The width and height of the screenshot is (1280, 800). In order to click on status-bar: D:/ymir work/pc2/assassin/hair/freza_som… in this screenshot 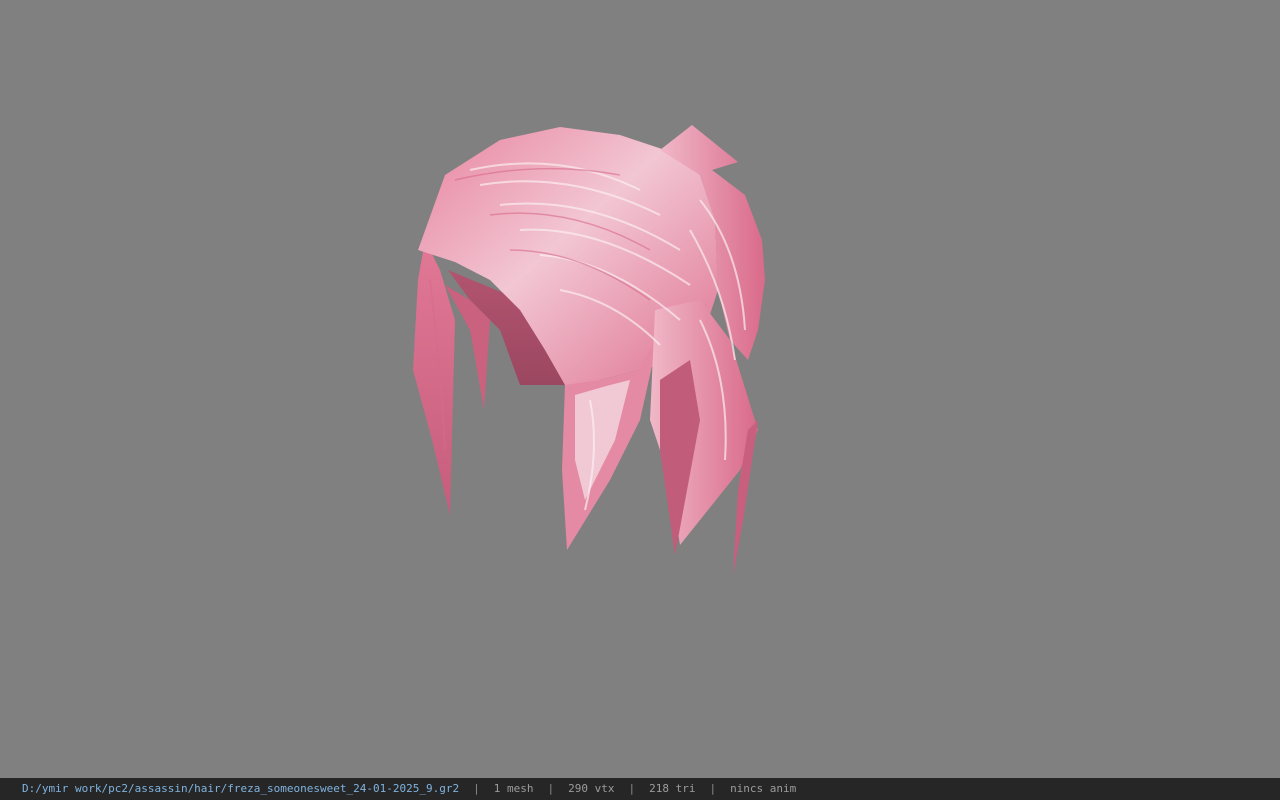, I will do `click(640, 789)`.